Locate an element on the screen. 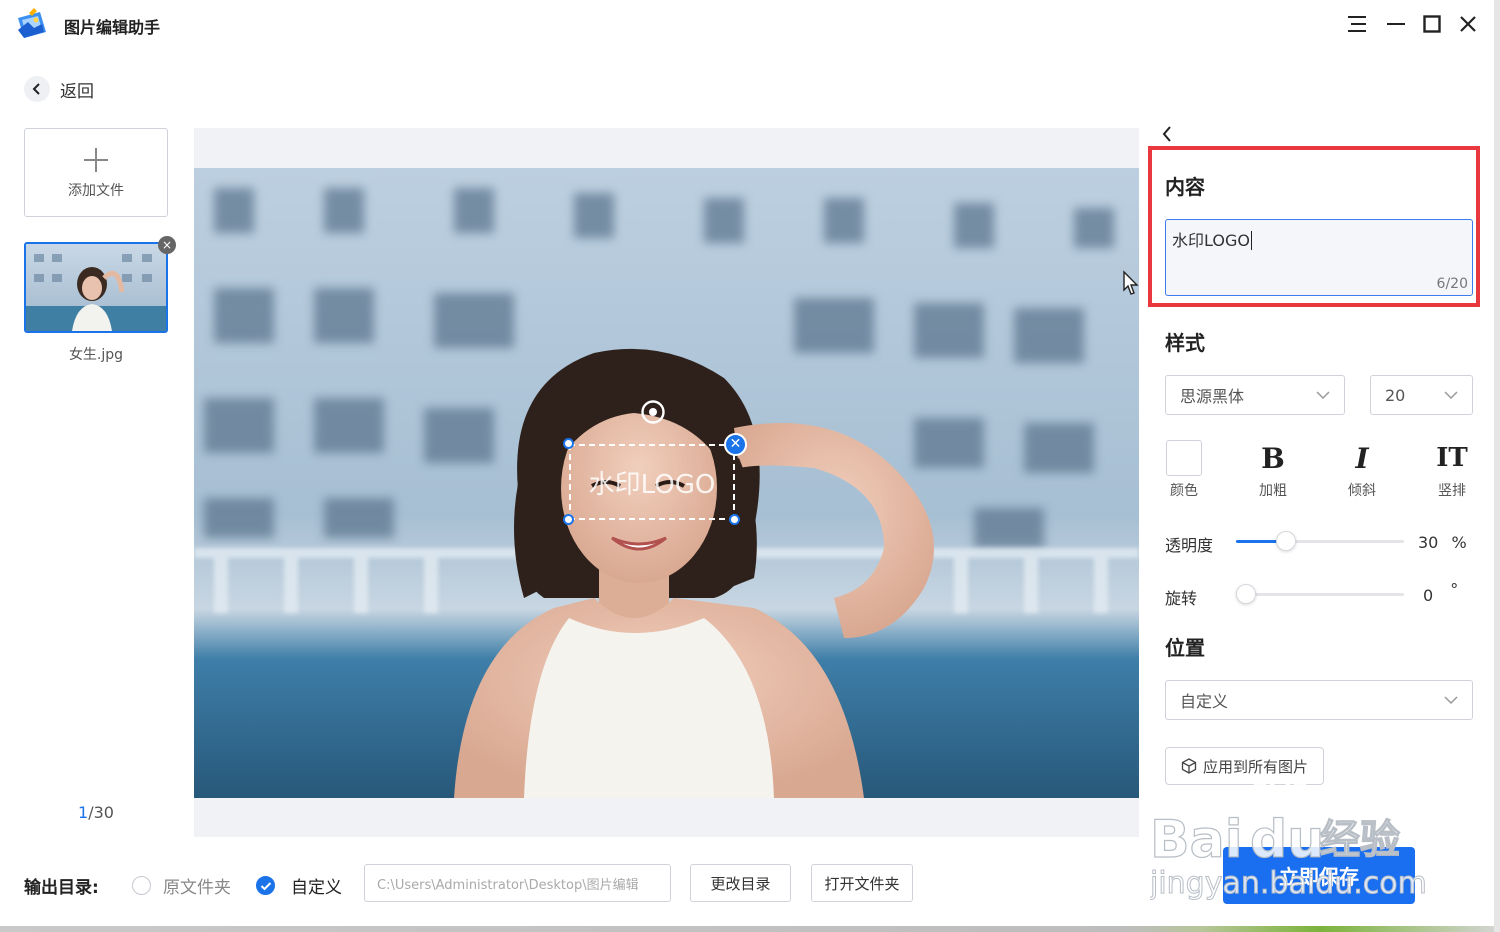 The width and height of the screenshot is (1500, 932). rotate-handle-icon is located at coordinates (653, 412).